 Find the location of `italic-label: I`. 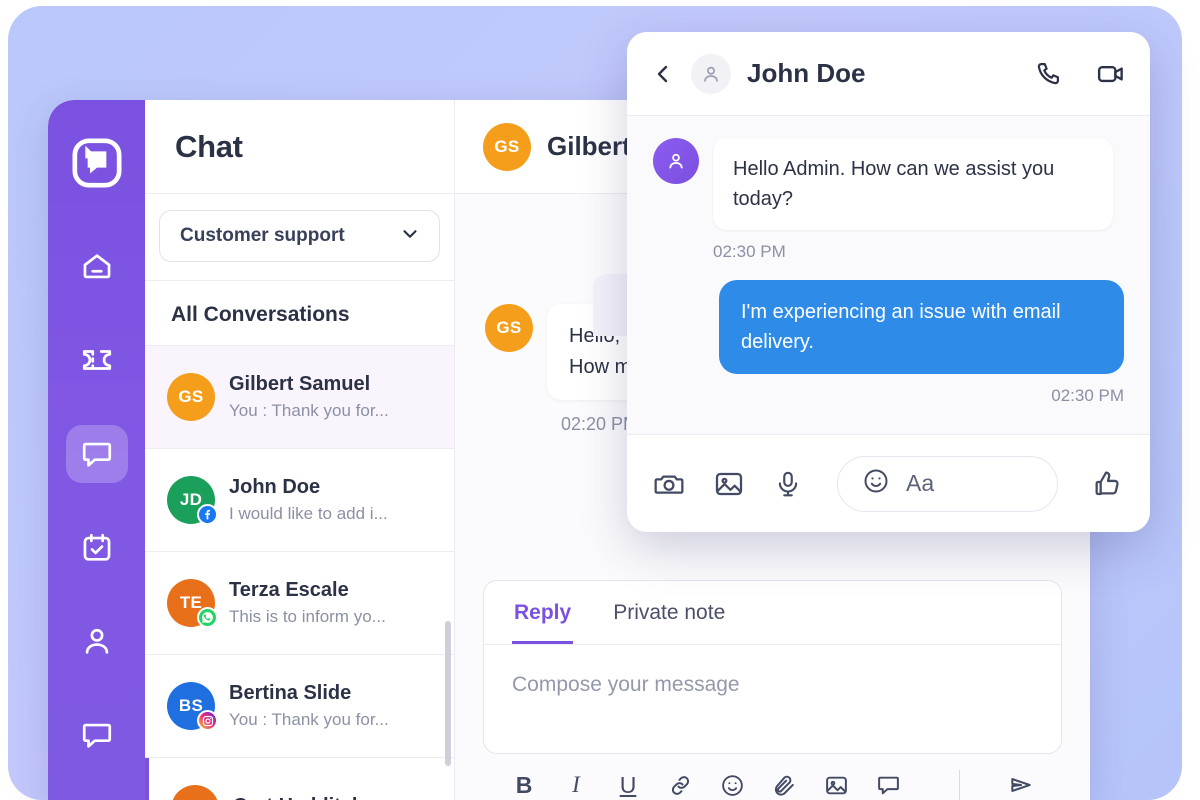

italic-label: I is located at coordinates (576, 784).